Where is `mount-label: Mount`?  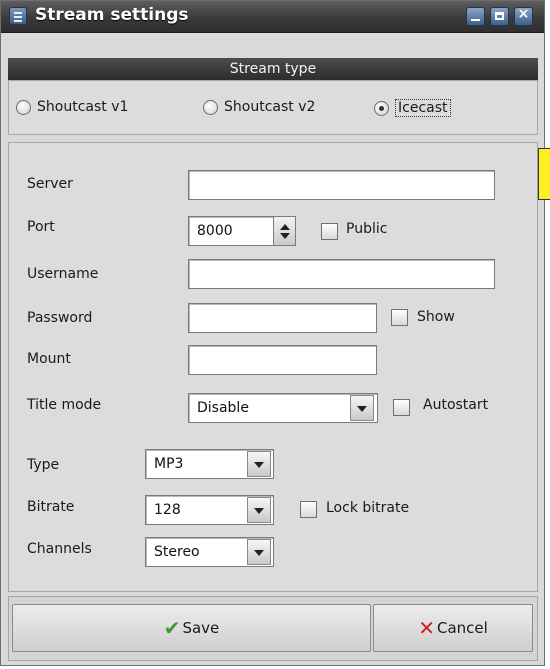 mount-label: Mount is located at coordinates (49, 359).